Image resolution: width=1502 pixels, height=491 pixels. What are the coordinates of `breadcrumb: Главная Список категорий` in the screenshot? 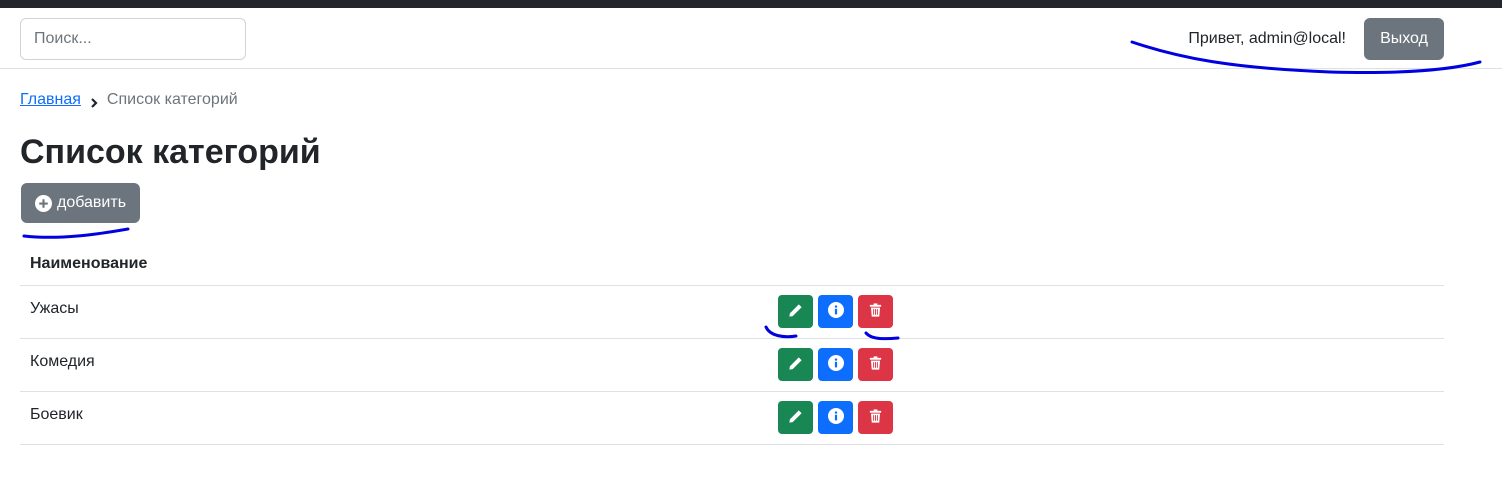 It's located at (129, 100).